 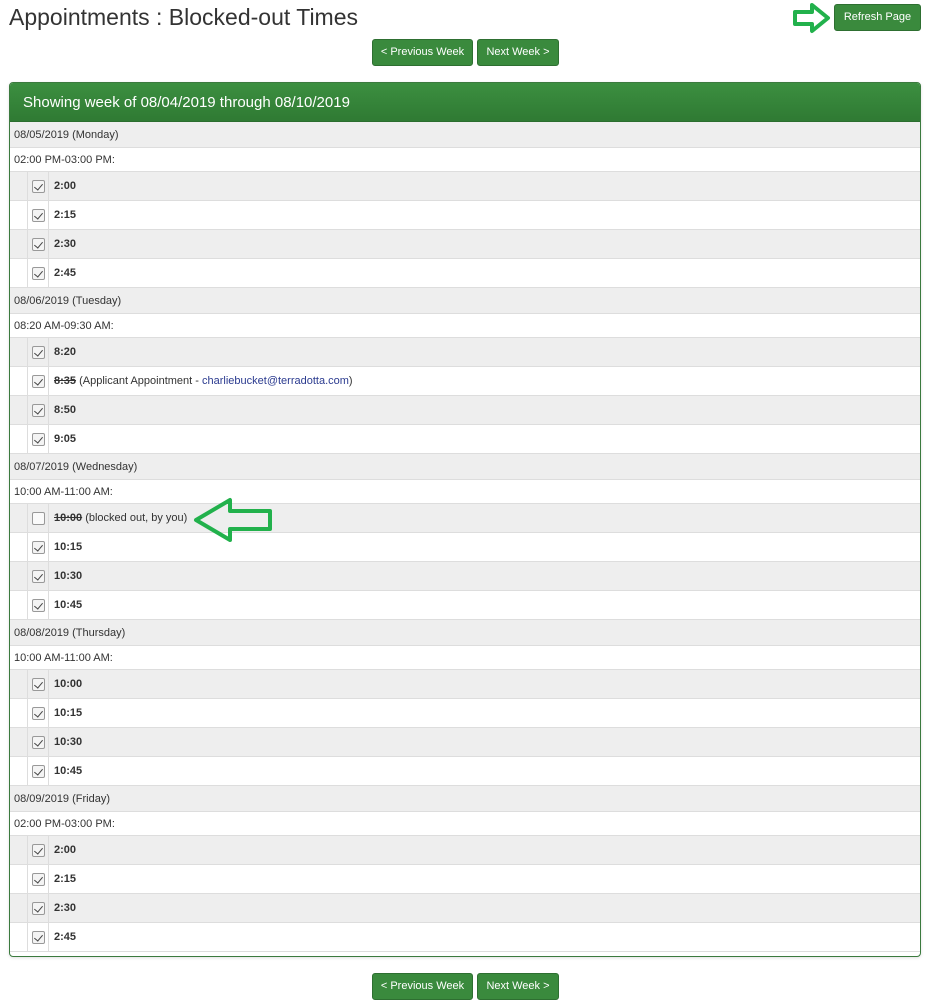 I want to click on slot-label: 8:50, so click(x=62, y=410).